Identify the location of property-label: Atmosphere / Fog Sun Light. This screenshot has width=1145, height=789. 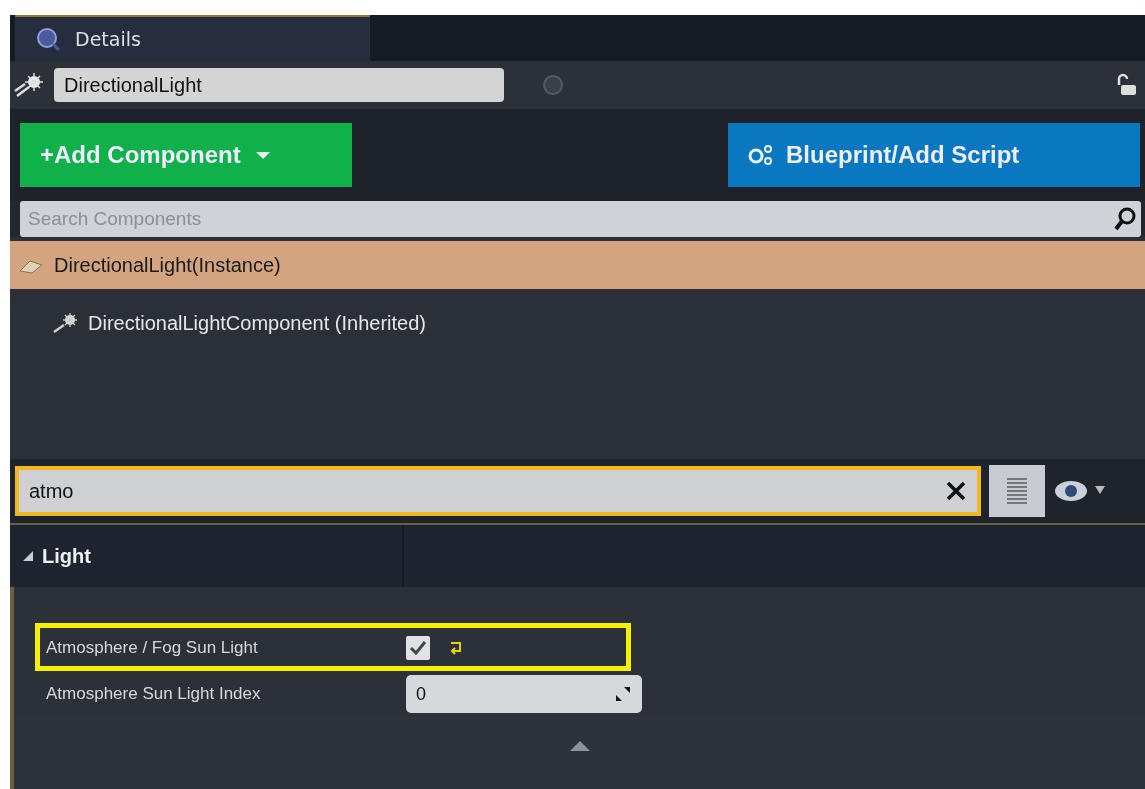
(152, 647).